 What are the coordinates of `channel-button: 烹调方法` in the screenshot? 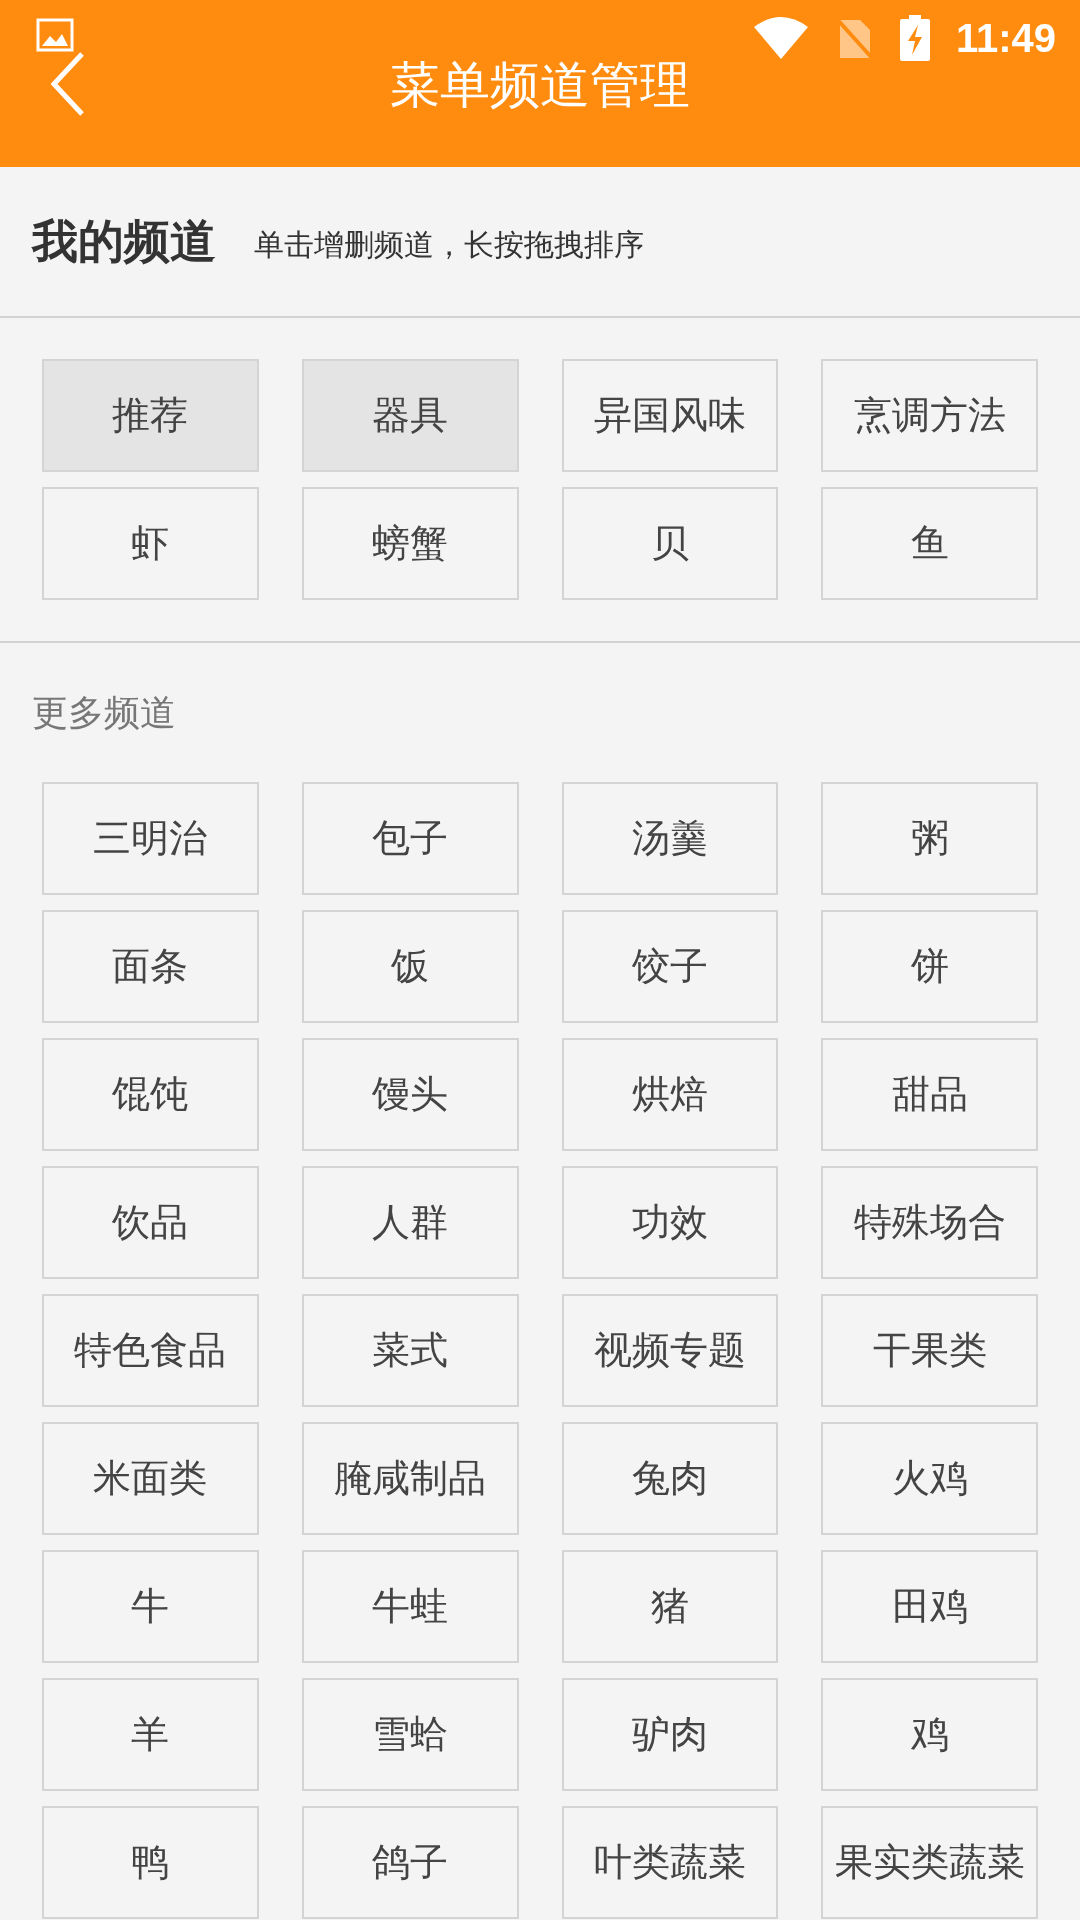 It's located at (929, 415).